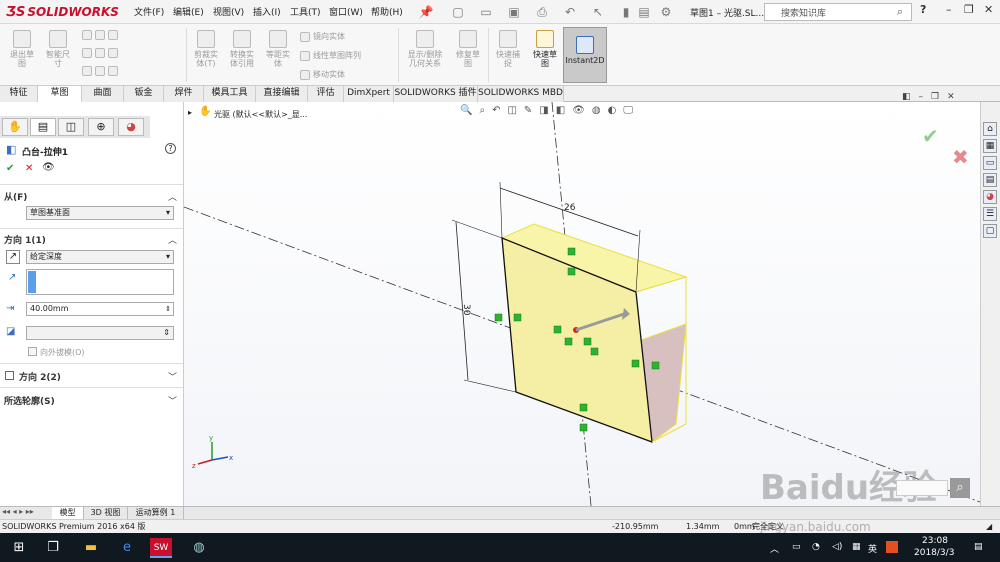 This screenshot has width=1000, height=562. I want to click on direction2-checkbox, so click(9, 375).